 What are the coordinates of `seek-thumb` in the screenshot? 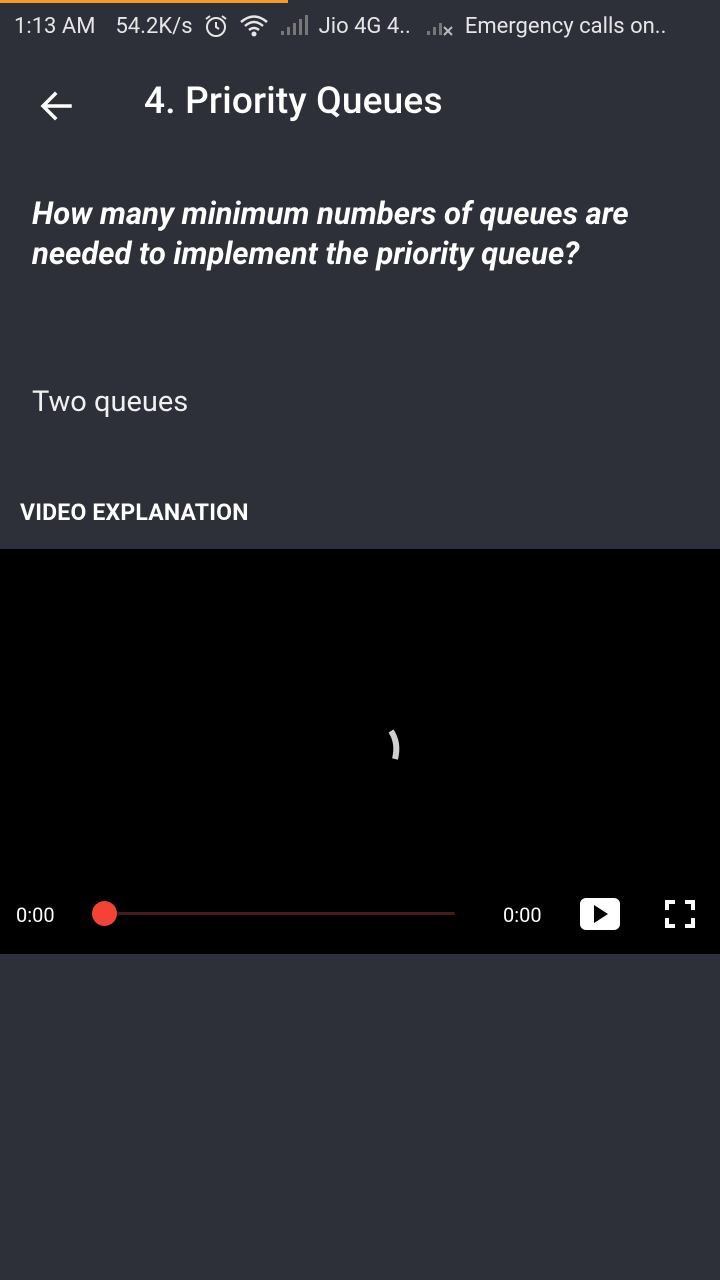 It's located at (104, 913).